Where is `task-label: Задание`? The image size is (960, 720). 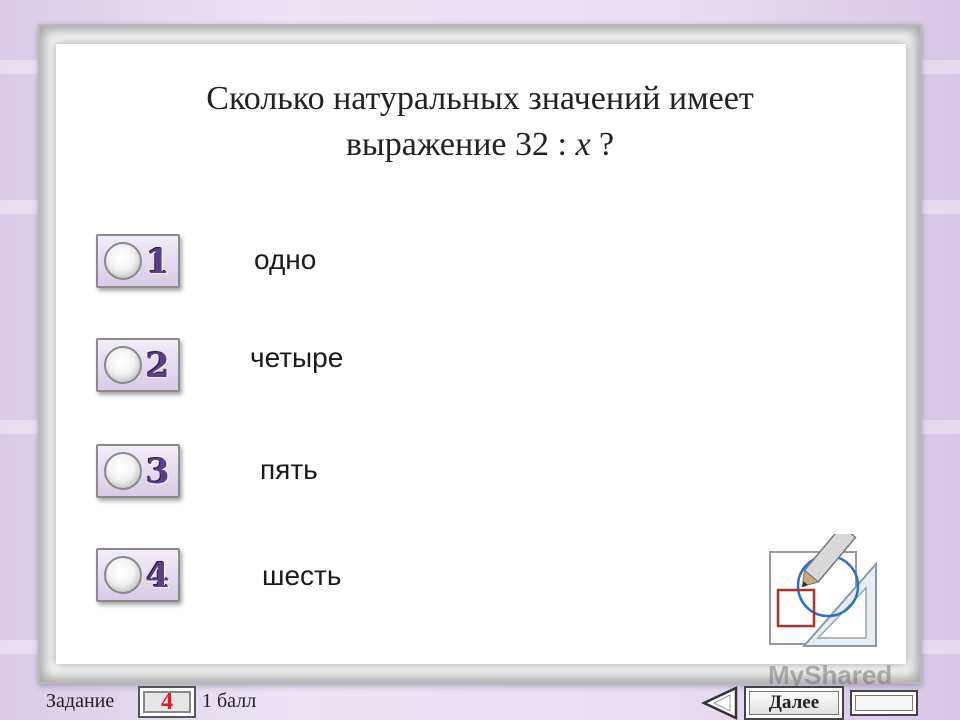 task-label: Задание is located at coordinates (80, 701).